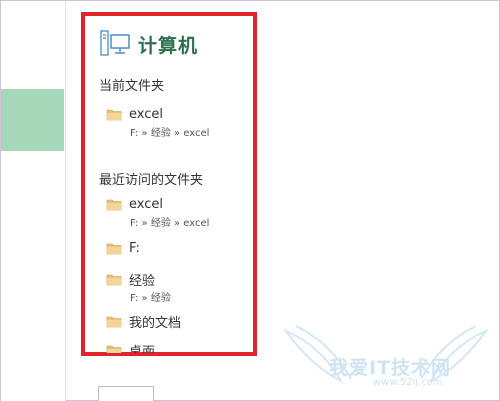 The height and width of the screenshot is (401, 500). What do you see at coordinates (115, 43) in the screenshot?
I see `computer-icon` at bounding box center [115, 43].